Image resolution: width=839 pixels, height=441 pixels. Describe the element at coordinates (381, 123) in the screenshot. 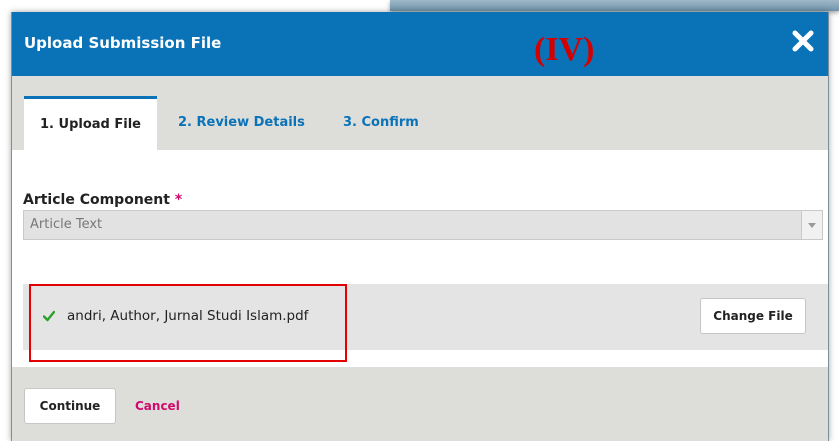

I see `tab-confirm: 3. Confirm` at that location.